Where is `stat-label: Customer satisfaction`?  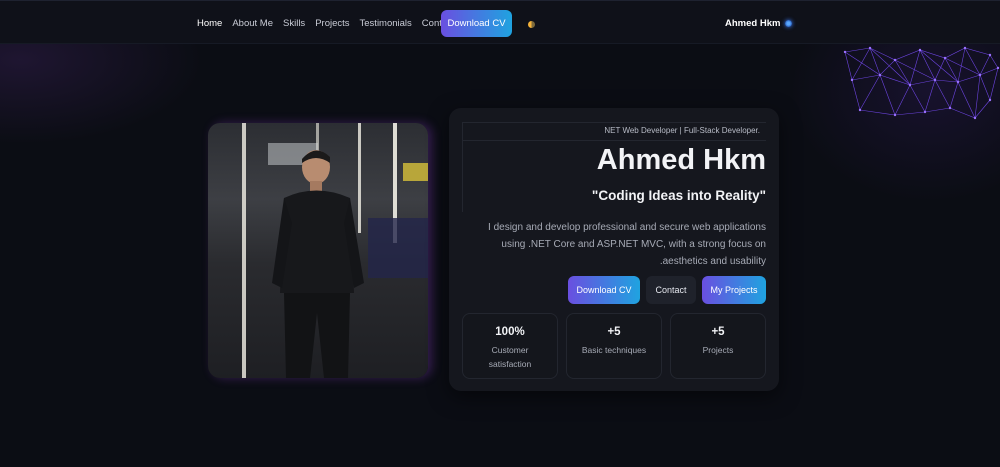
stat-label: Customer satisfaction is located at coordinates (510, 357).